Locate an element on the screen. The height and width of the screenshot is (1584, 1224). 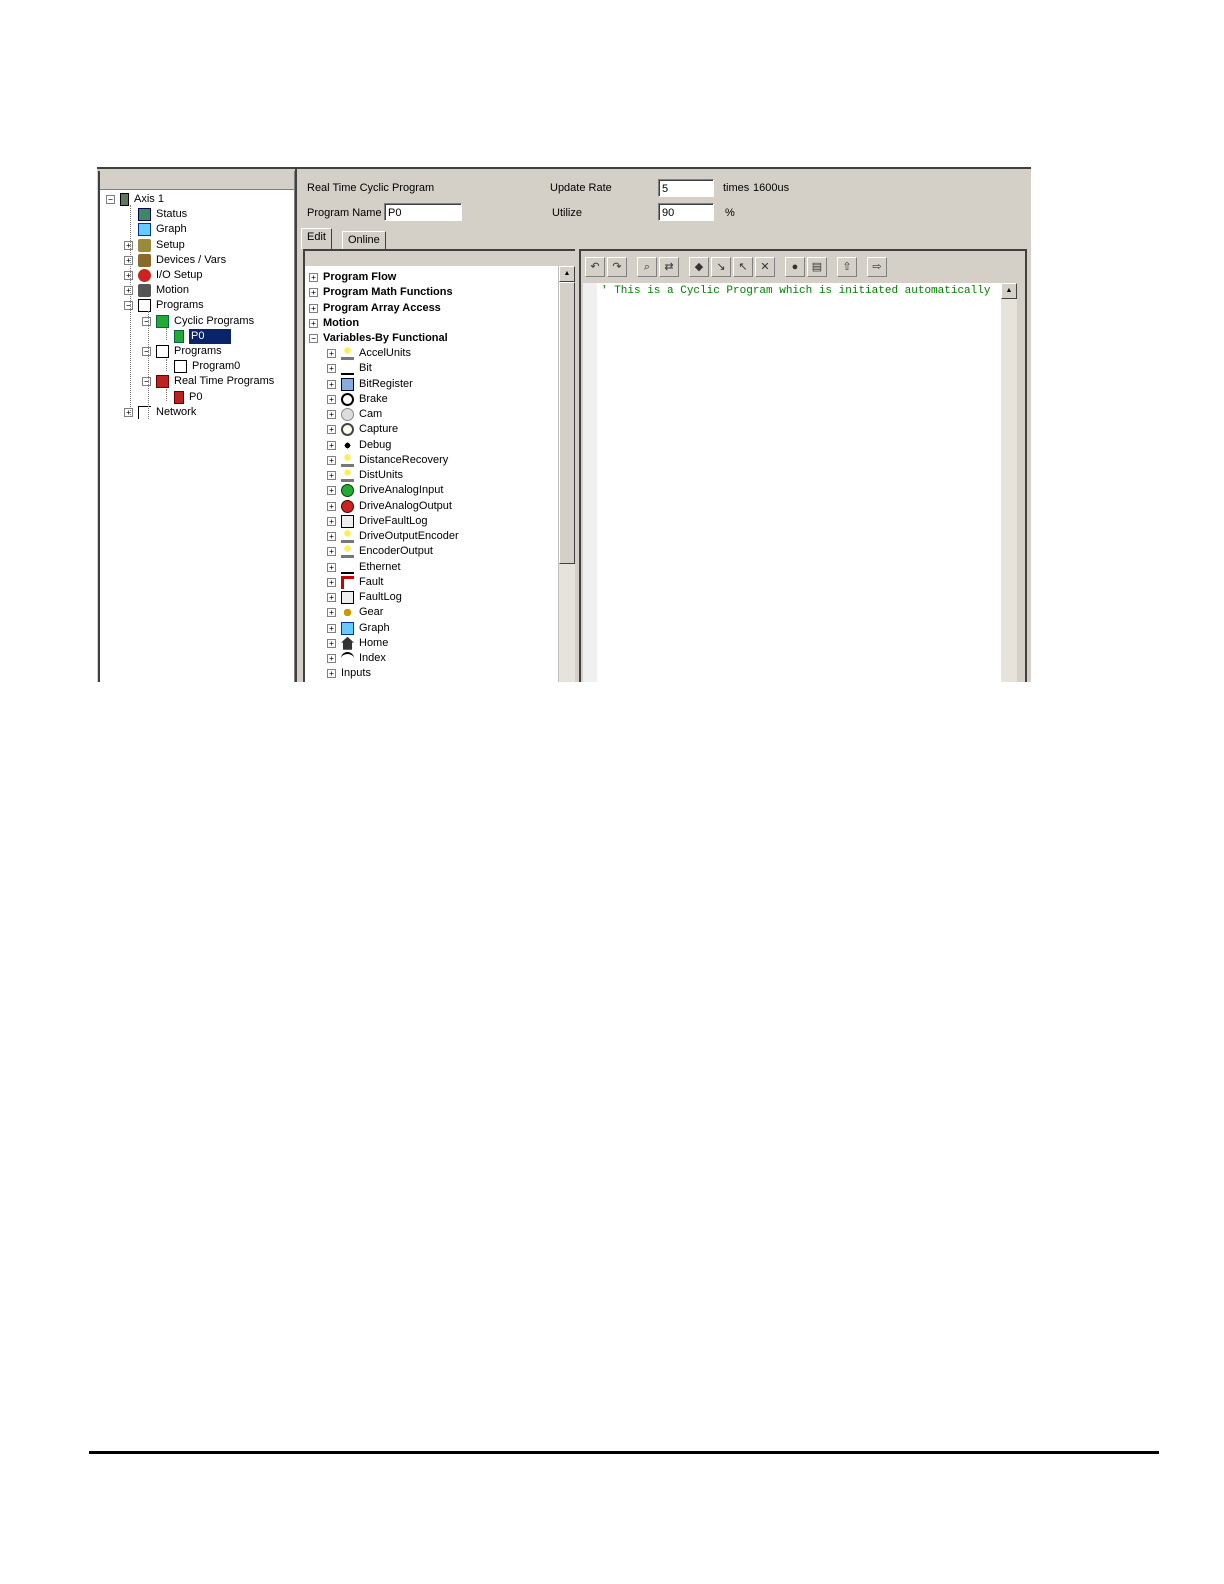
tree-item-graph: Graph is located at coordinates (155, 229).